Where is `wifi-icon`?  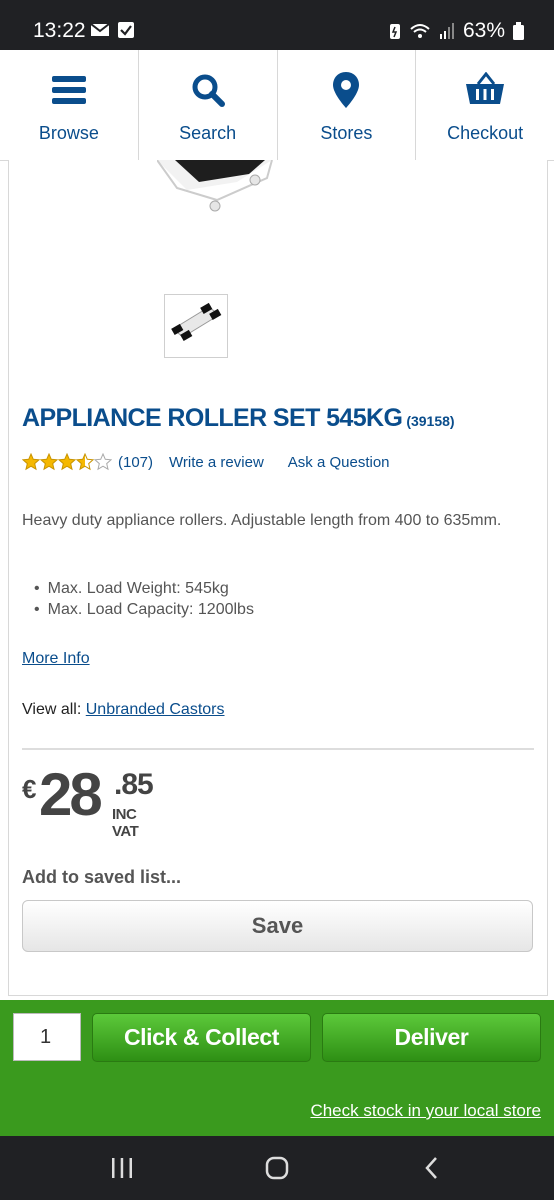
wifi-icon is located at coordinates (420, 31).